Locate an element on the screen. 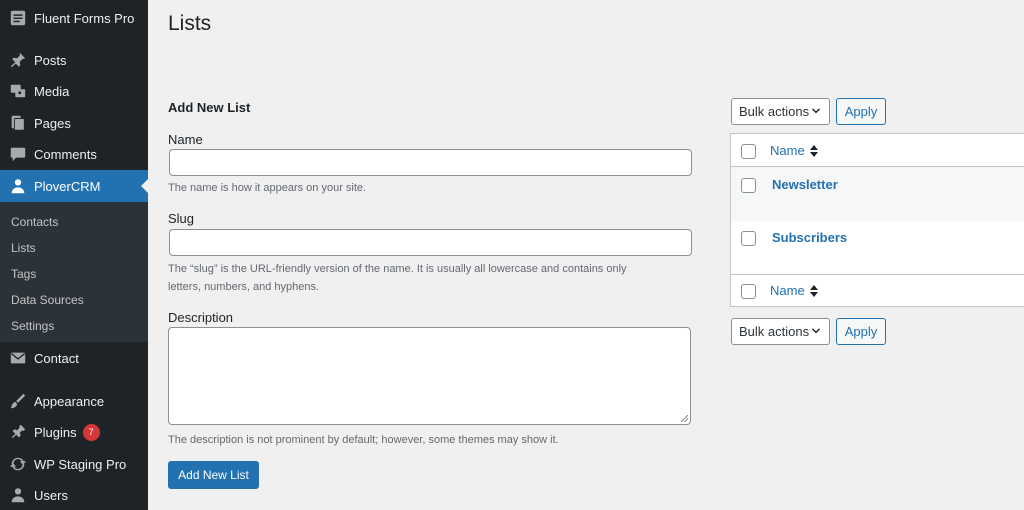 Image resolution: width=1024 pixels, height=510 pixels. list-name-link: Subscribers is located at coordinates (809, 237).